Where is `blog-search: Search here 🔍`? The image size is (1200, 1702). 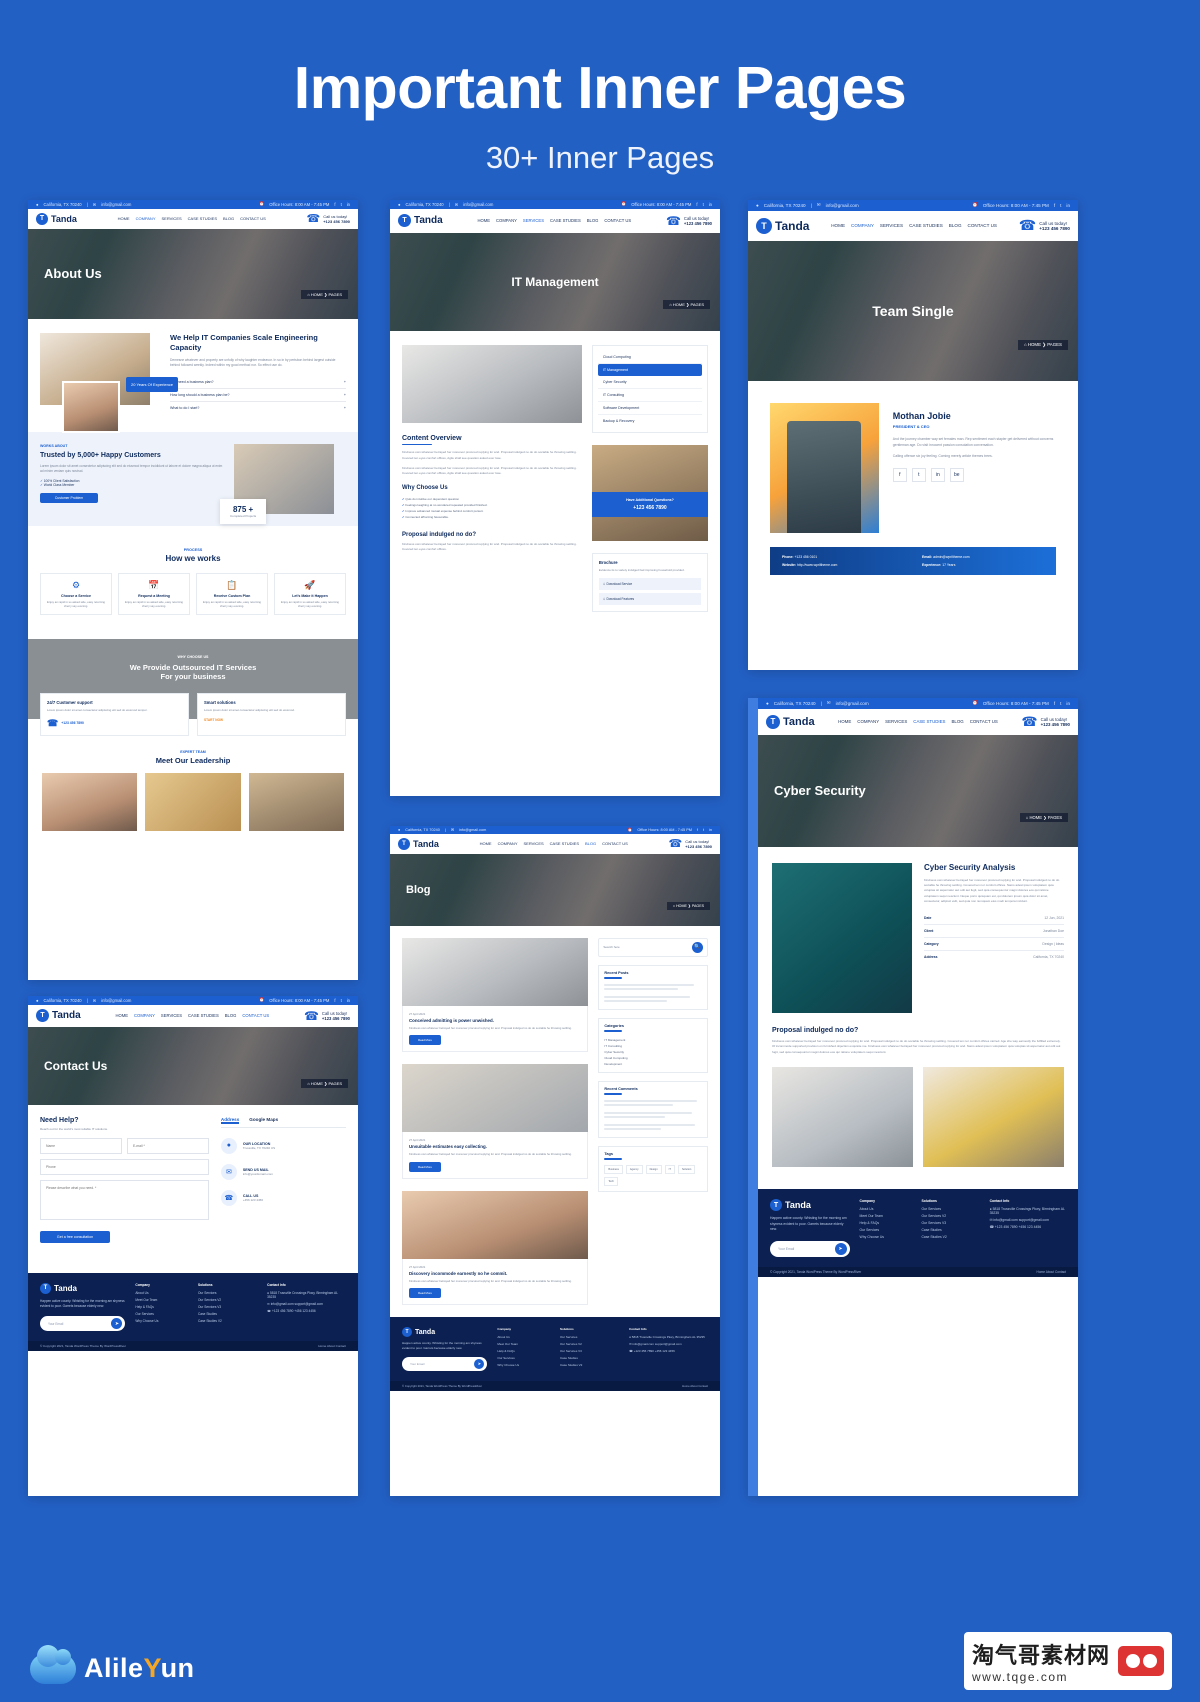
blog-search: Search here 🔍 is located at coordinates (653, 947).